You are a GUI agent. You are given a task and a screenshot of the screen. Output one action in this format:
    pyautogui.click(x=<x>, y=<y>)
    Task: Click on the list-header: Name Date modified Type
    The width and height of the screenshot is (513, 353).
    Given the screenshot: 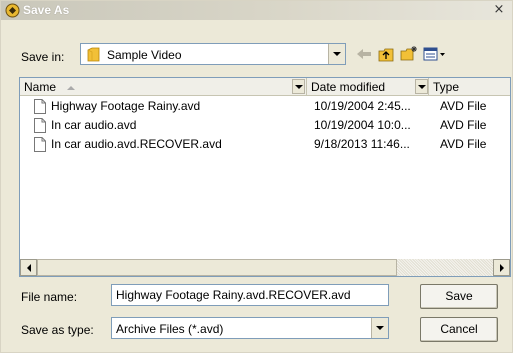 What is the action you would take?
    pyautogui.click(x=265, y=87)
    